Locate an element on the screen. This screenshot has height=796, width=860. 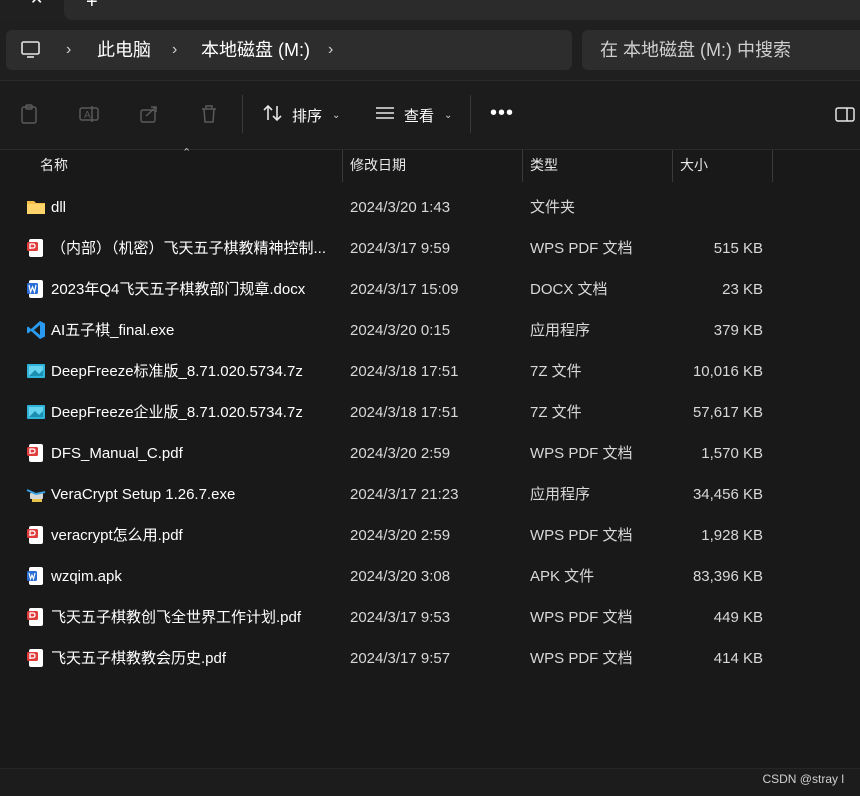
column-header: ⌃ 名称 修改日期 类型 大小 is located at coordinates (430, 164).